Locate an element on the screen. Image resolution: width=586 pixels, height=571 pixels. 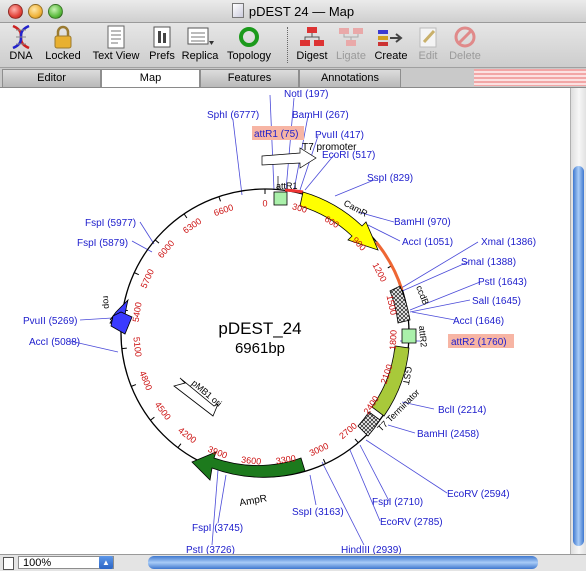
tick-label: 3000 is located at coordinates (319, 449).